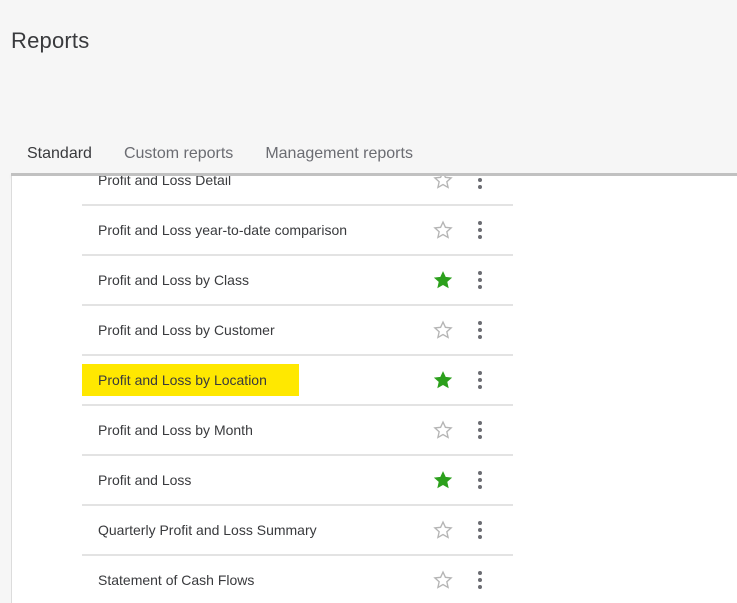 This screenshot has height=603, width=737. Describe the element at coordinates (297, 579) in the screenshot. I see `report-row: Statement of Cash Flows` at that location.